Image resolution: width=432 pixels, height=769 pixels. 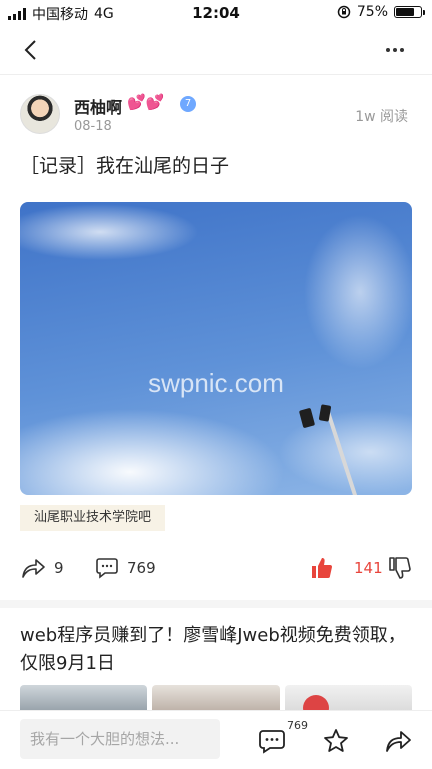 I want to click on read-count: 1w 阅读, so click(x=381, y=117).